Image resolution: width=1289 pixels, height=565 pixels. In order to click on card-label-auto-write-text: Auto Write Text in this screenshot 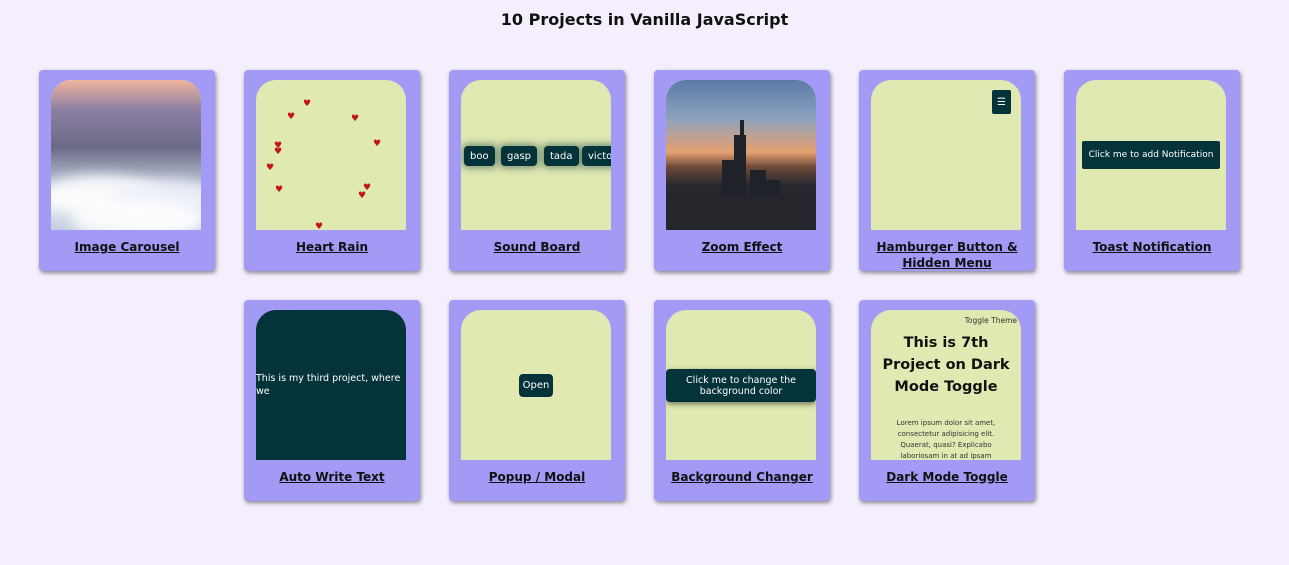, I will do `click(332, 477)`.